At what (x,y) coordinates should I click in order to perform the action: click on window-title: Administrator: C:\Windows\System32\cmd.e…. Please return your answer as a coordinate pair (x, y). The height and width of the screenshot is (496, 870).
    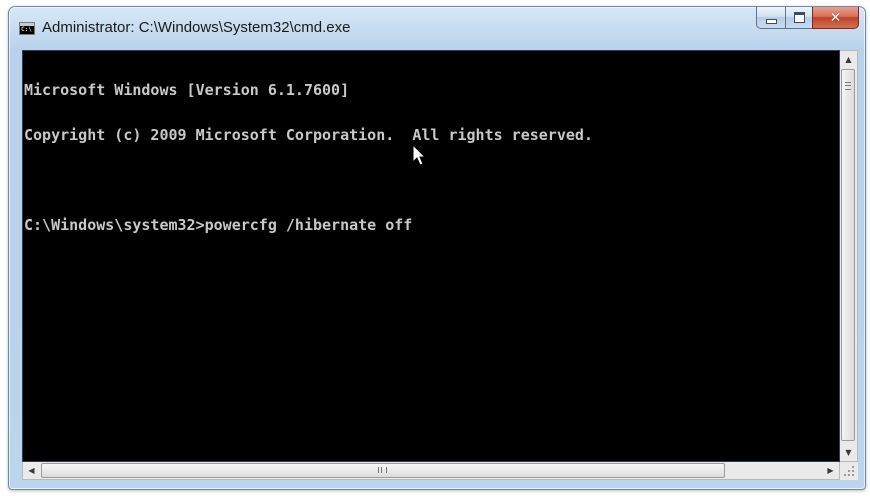
    Looking at the image, I should click on (196, 27).